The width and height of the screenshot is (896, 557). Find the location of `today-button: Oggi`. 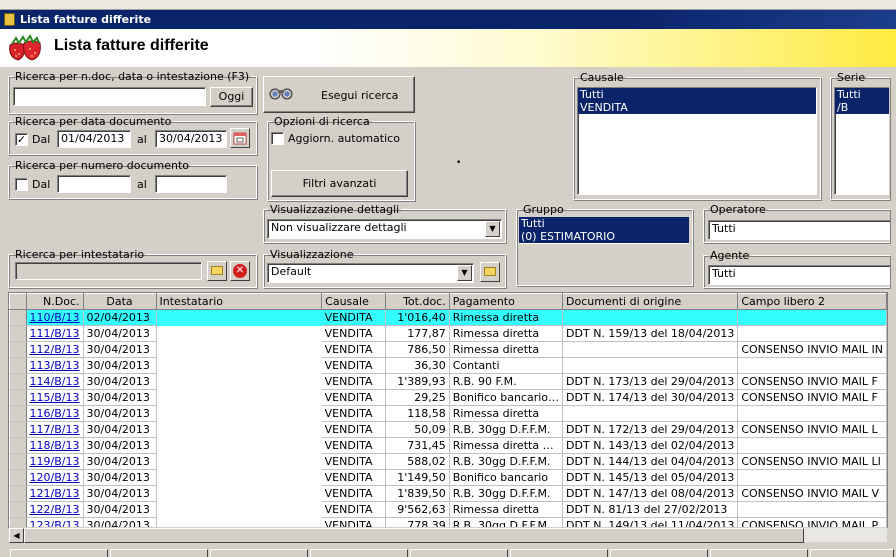

today-button: Oggi is located at coordinates (231, 97).